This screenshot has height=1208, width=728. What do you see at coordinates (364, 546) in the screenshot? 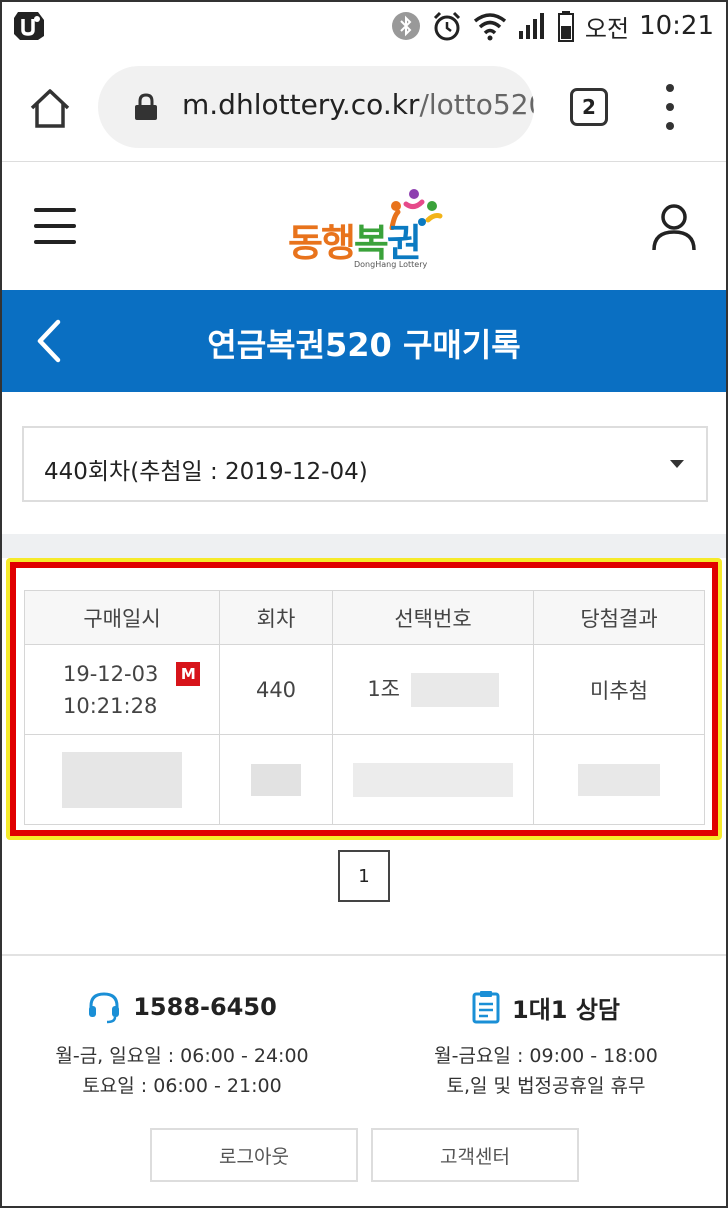
I see `section-divider` at bounding box center [364, 546].